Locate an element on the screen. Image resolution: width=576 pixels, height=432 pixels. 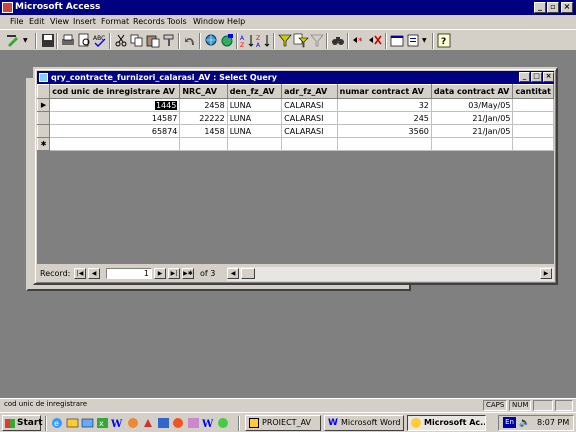
column-header-cantitate: cantitat is located at coordinates (533, 91).